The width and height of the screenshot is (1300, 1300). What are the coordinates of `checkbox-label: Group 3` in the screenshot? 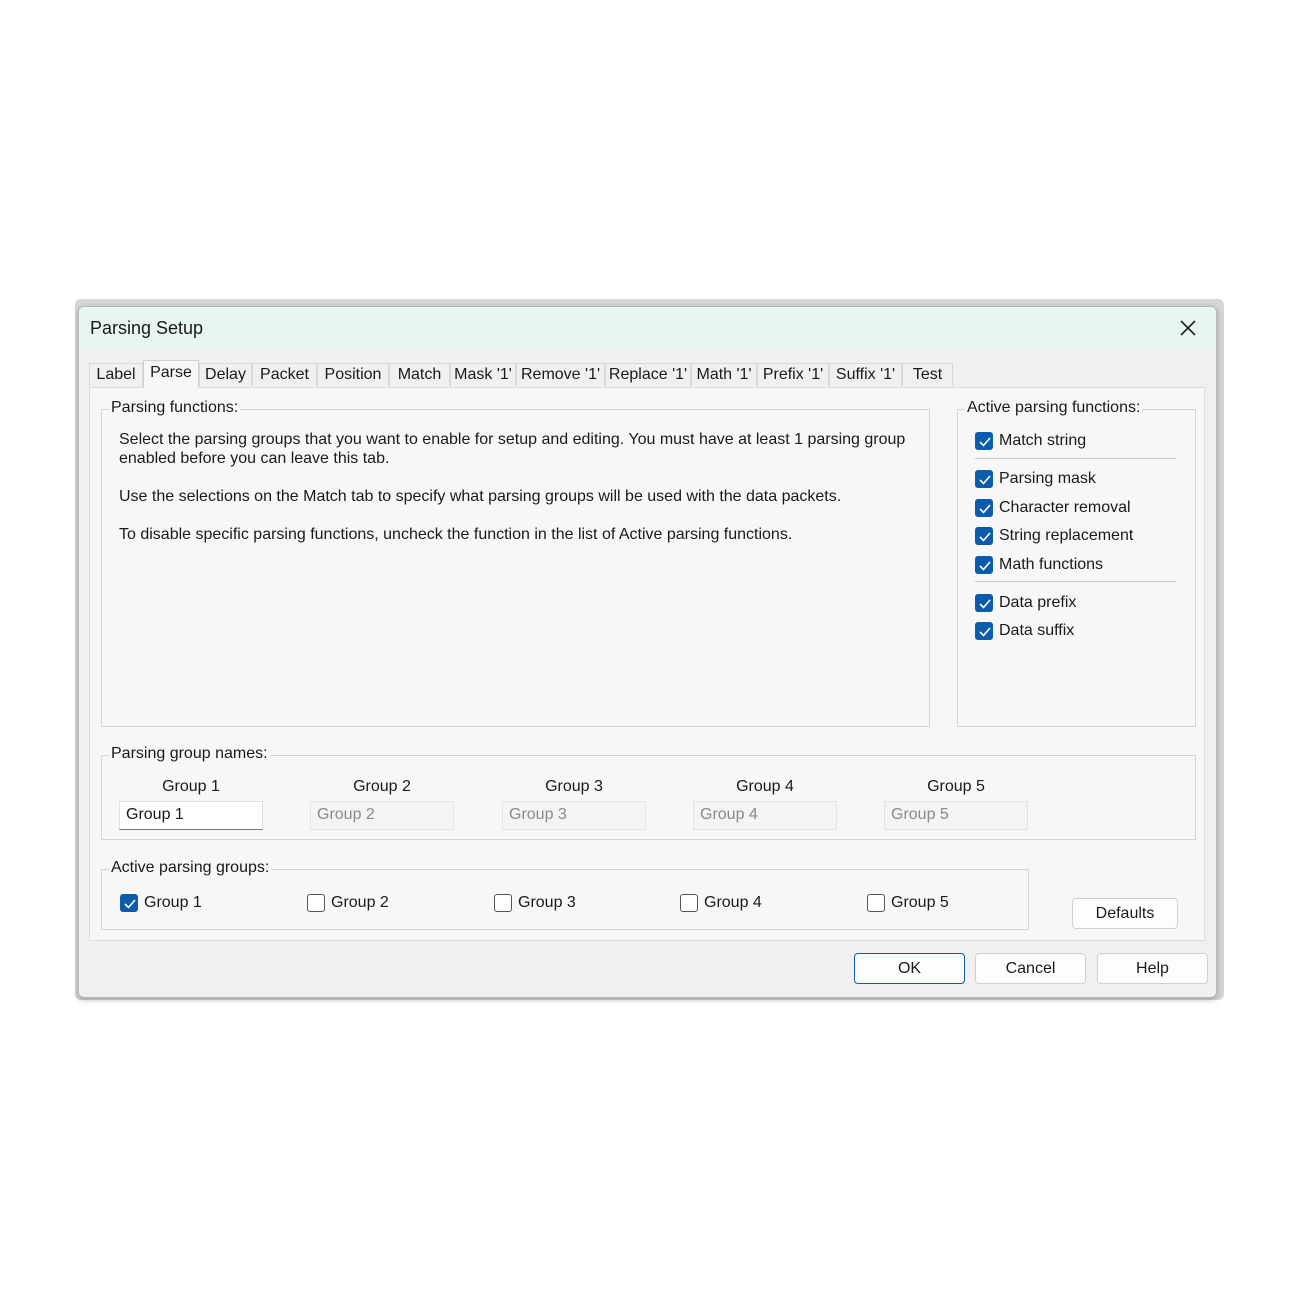 It's located at (547, 902).